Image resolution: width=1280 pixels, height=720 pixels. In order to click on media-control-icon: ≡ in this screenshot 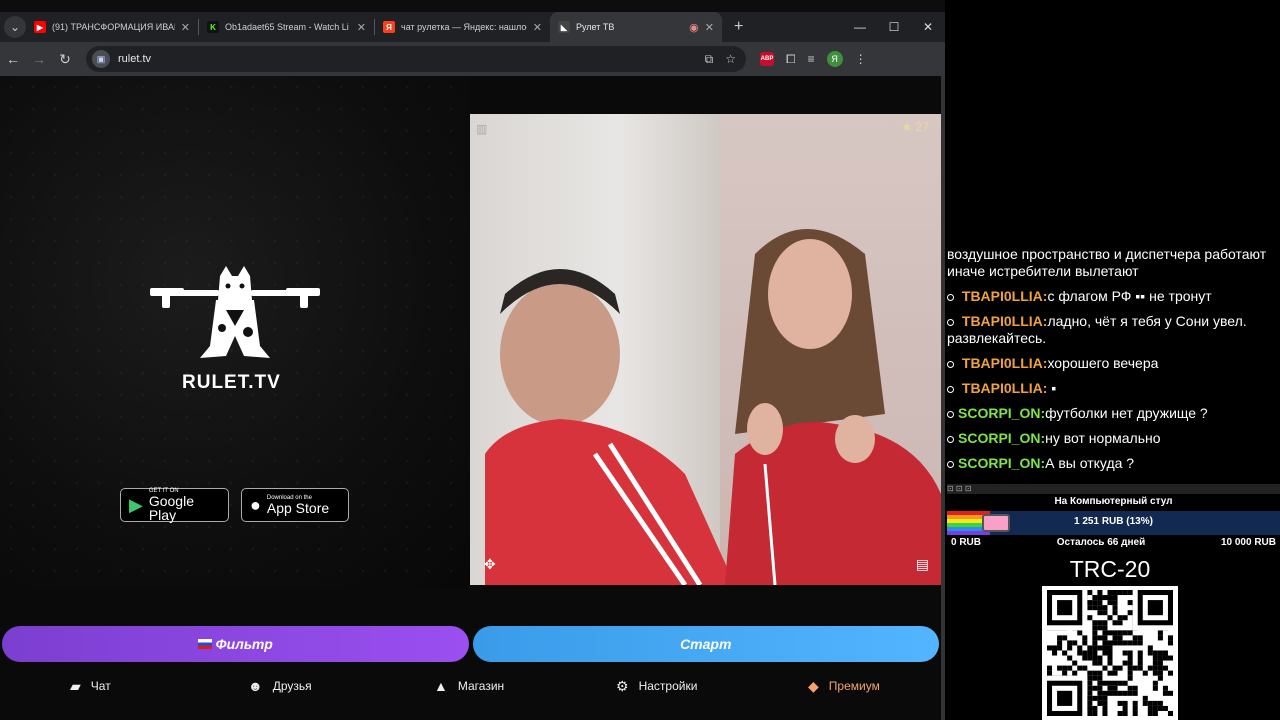, I will do `click(811, 59)`.